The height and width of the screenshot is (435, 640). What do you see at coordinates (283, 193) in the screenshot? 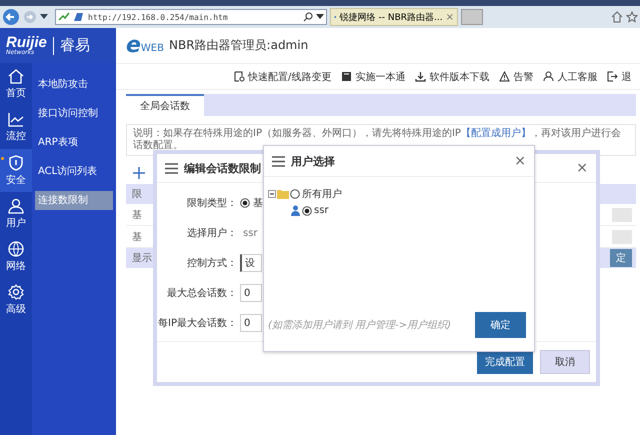
I see `folder-icon` at bounding box center [283, 193].